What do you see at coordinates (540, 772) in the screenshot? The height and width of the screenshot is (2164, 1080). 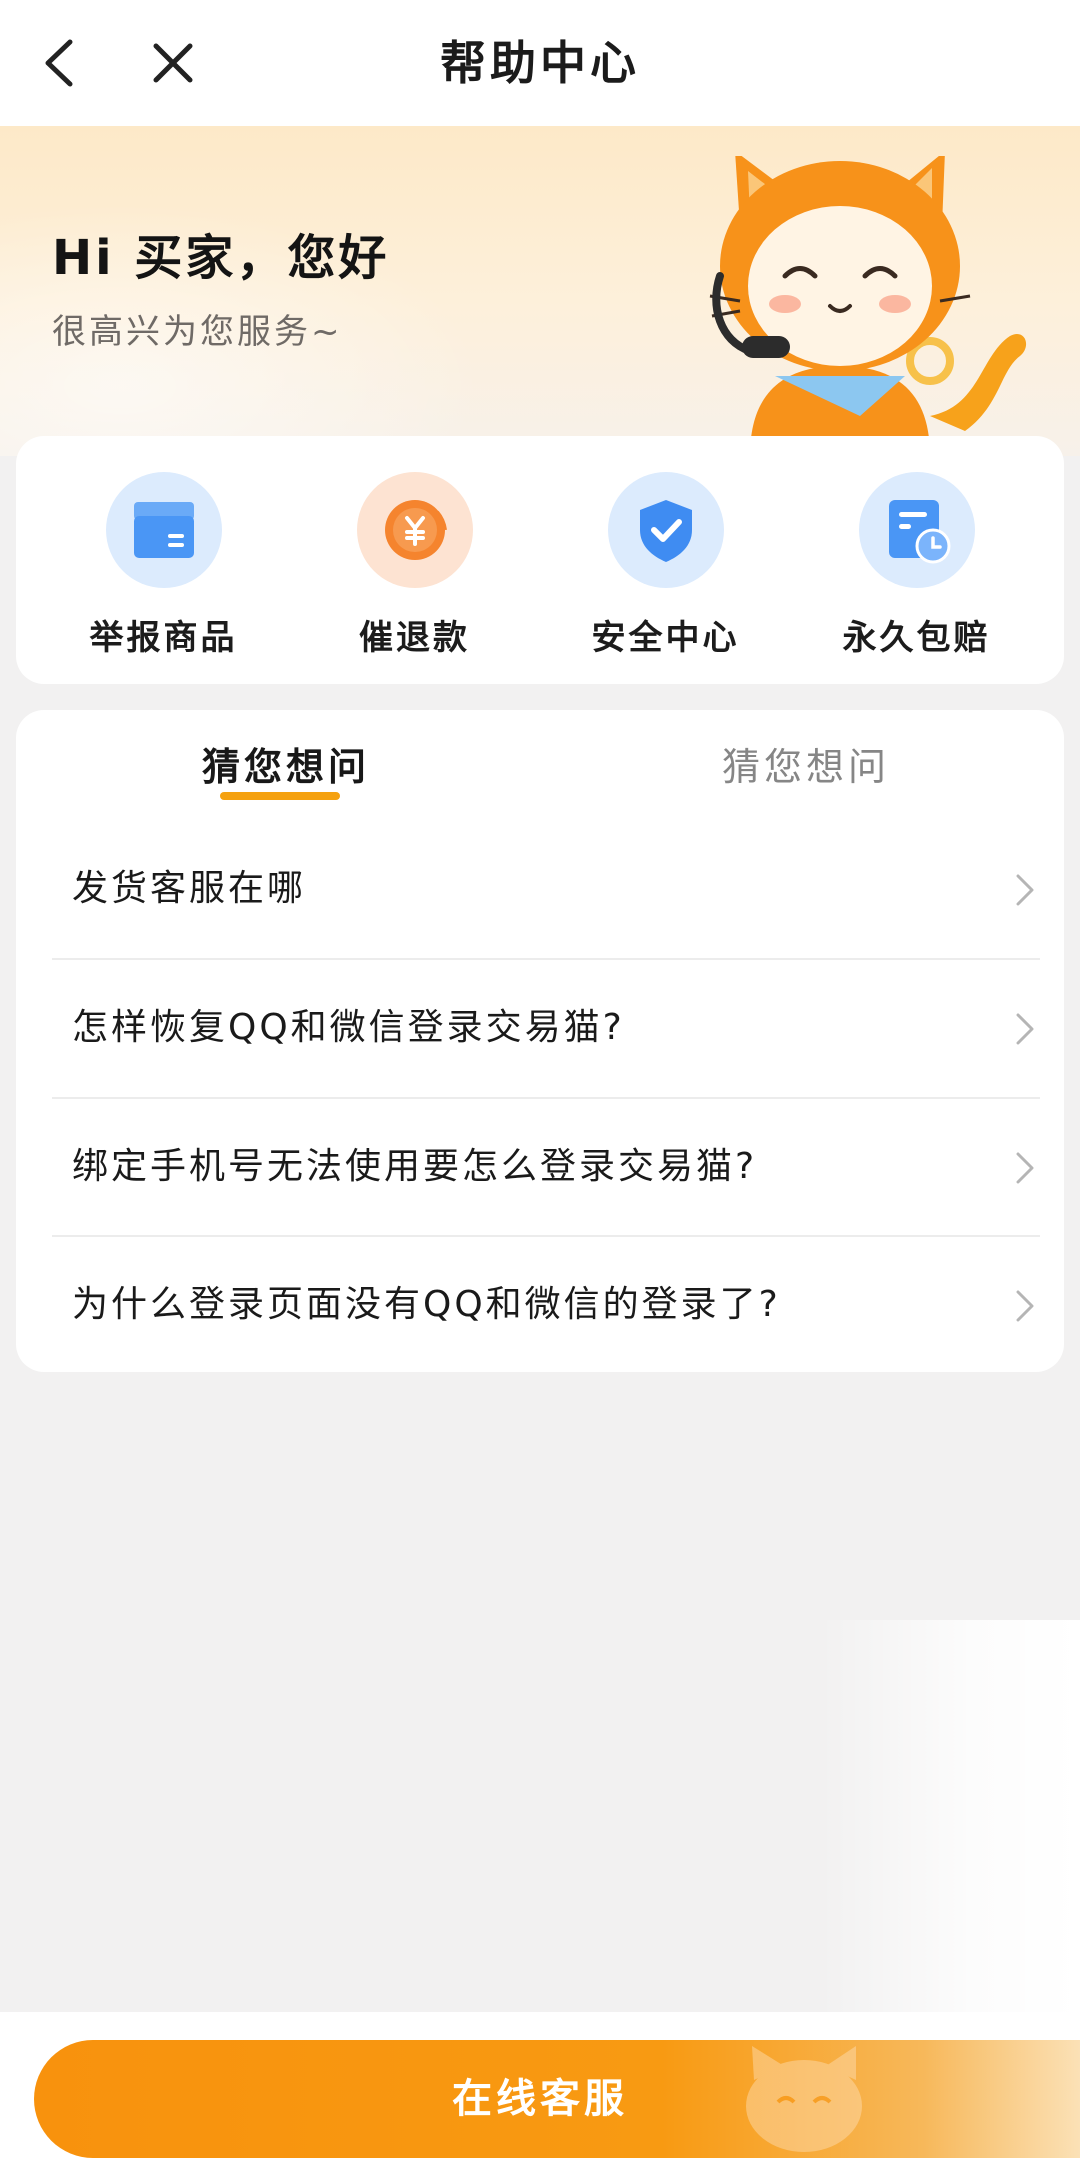 I see `faq-tabs: 猜您想问 猜您想问` at bounding box center [540, 772].